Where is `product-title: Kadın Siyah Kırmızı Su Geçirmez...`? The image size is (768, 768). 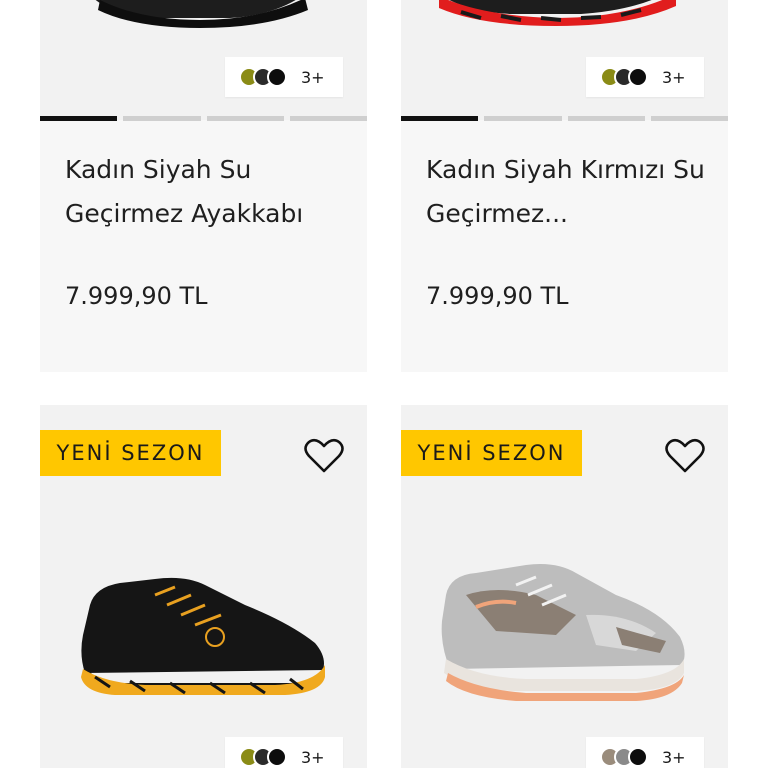 product-title: Kadın Siyah Kırmızı Su Geçirmez... is located at coordinates (571, 192).